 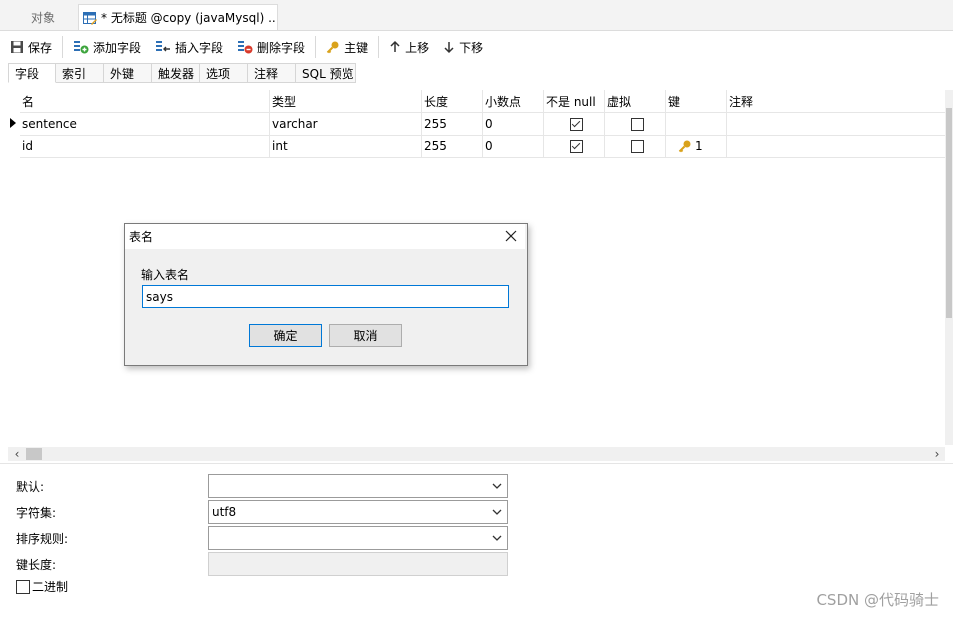 I want to click on delete-field-icon, so click(x=245, y=47).